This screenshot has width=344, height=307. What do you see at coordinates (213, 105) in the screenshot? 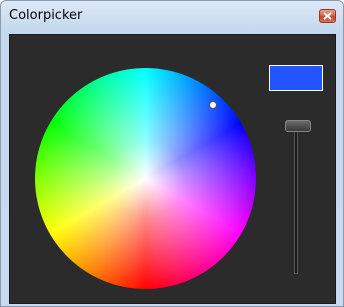
I see `color-selection-marker` at bounding box center [213, 105].